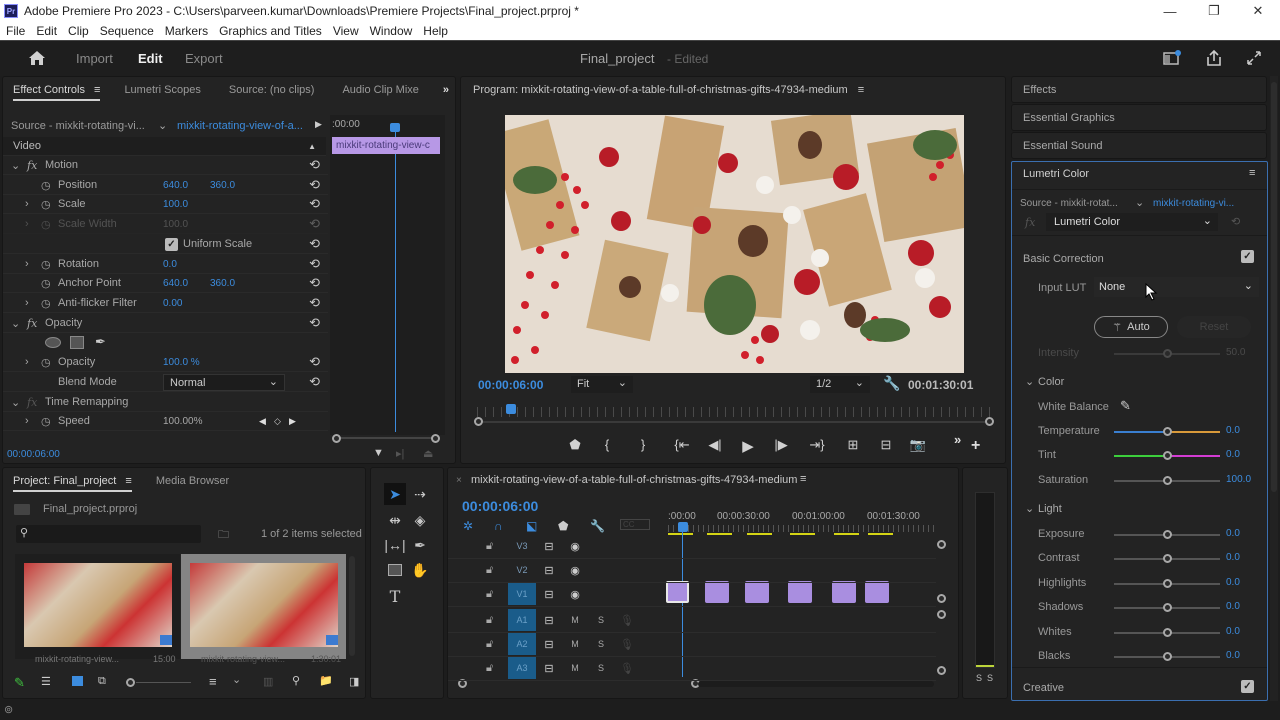 This screenshot has height=720, width=1280. What do you see at coordinates (224, 382) in the screenshot?
I see `blend-mode-dropdown: Normal ⌄` at bounding box center [224, 382].